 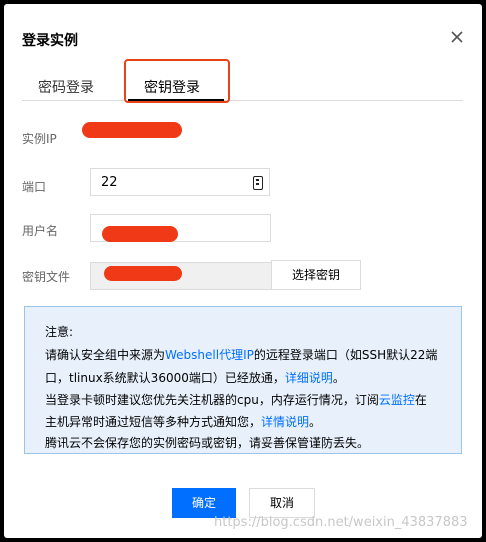 I want to click on redacted-ip, so click(x=132, y=130).